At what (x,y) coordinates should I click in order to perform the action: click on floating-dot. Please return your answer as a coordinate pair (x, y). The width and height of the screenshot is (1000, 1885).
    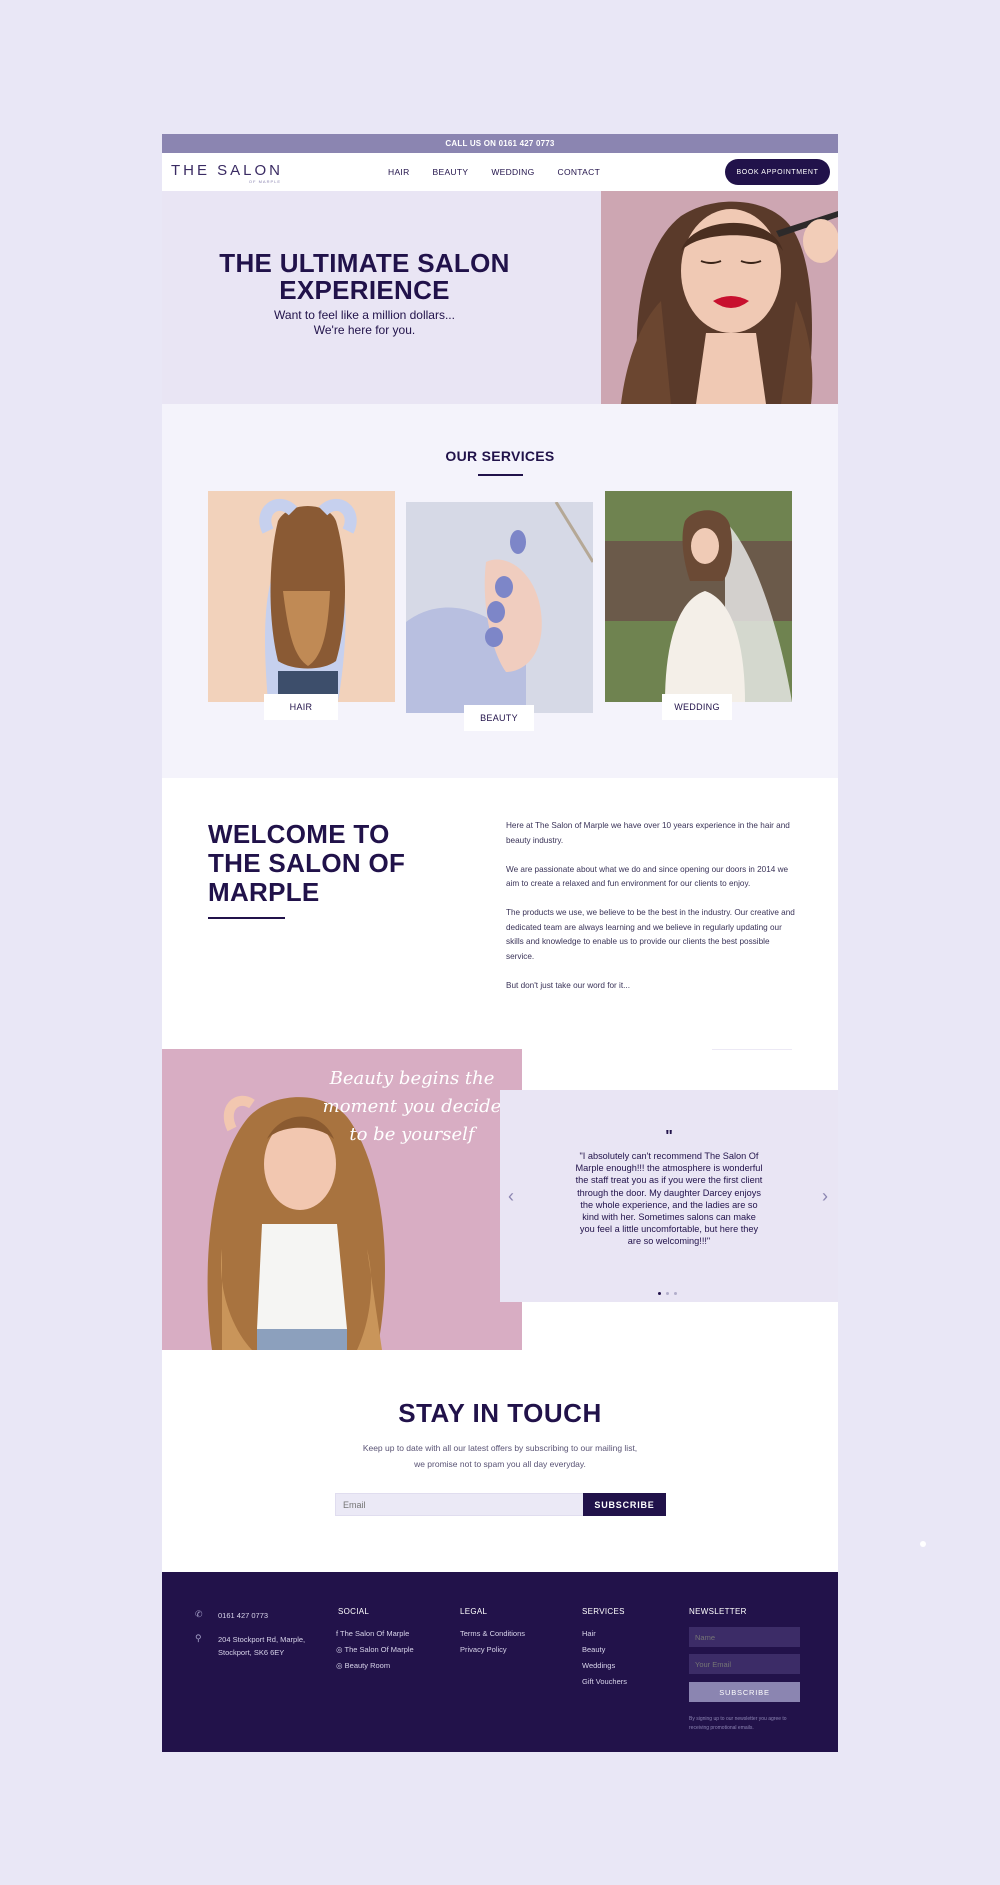
    Looking at the image, I should click on (923, 1544).